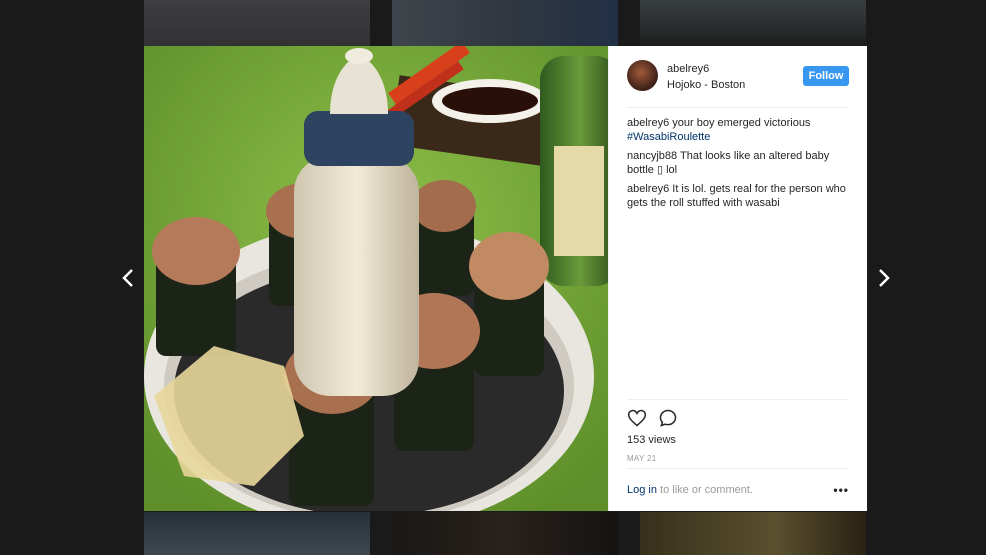 The height and width of the screenshot is (555, 986). What do you see at coordinates (642, 458) in the screenshot?
I see `post-date: MAY 21` at bounding box center [642, 458].